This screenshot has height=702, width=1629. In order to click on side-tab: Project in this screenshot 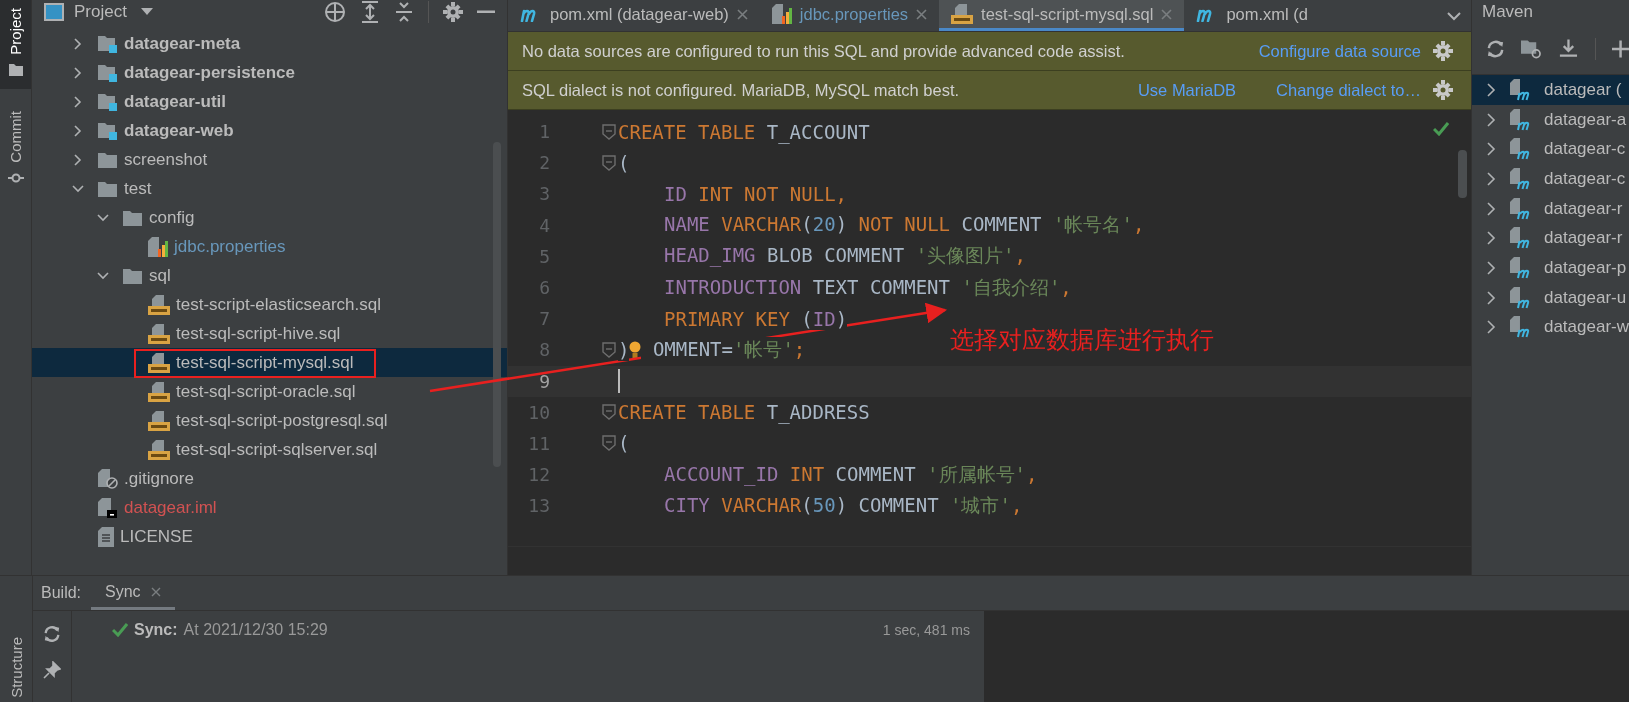, I will do `click(15, 44)`.